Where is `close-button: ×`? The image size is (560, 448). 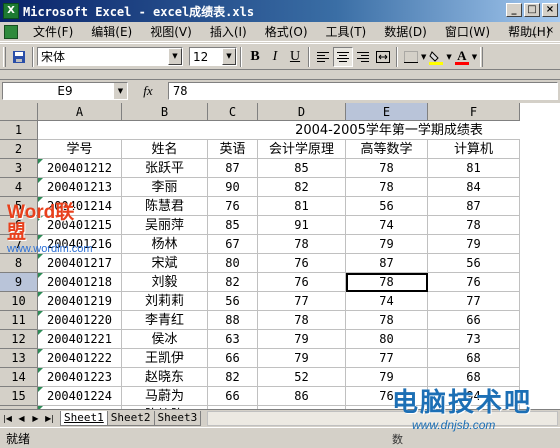
close-button: × is located at coordinates (550, 10).